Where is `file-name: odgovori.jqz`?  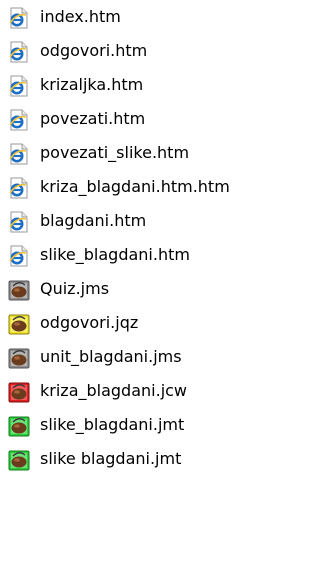
file-name: odgovori.jqz is located at coordinates (89, 322).